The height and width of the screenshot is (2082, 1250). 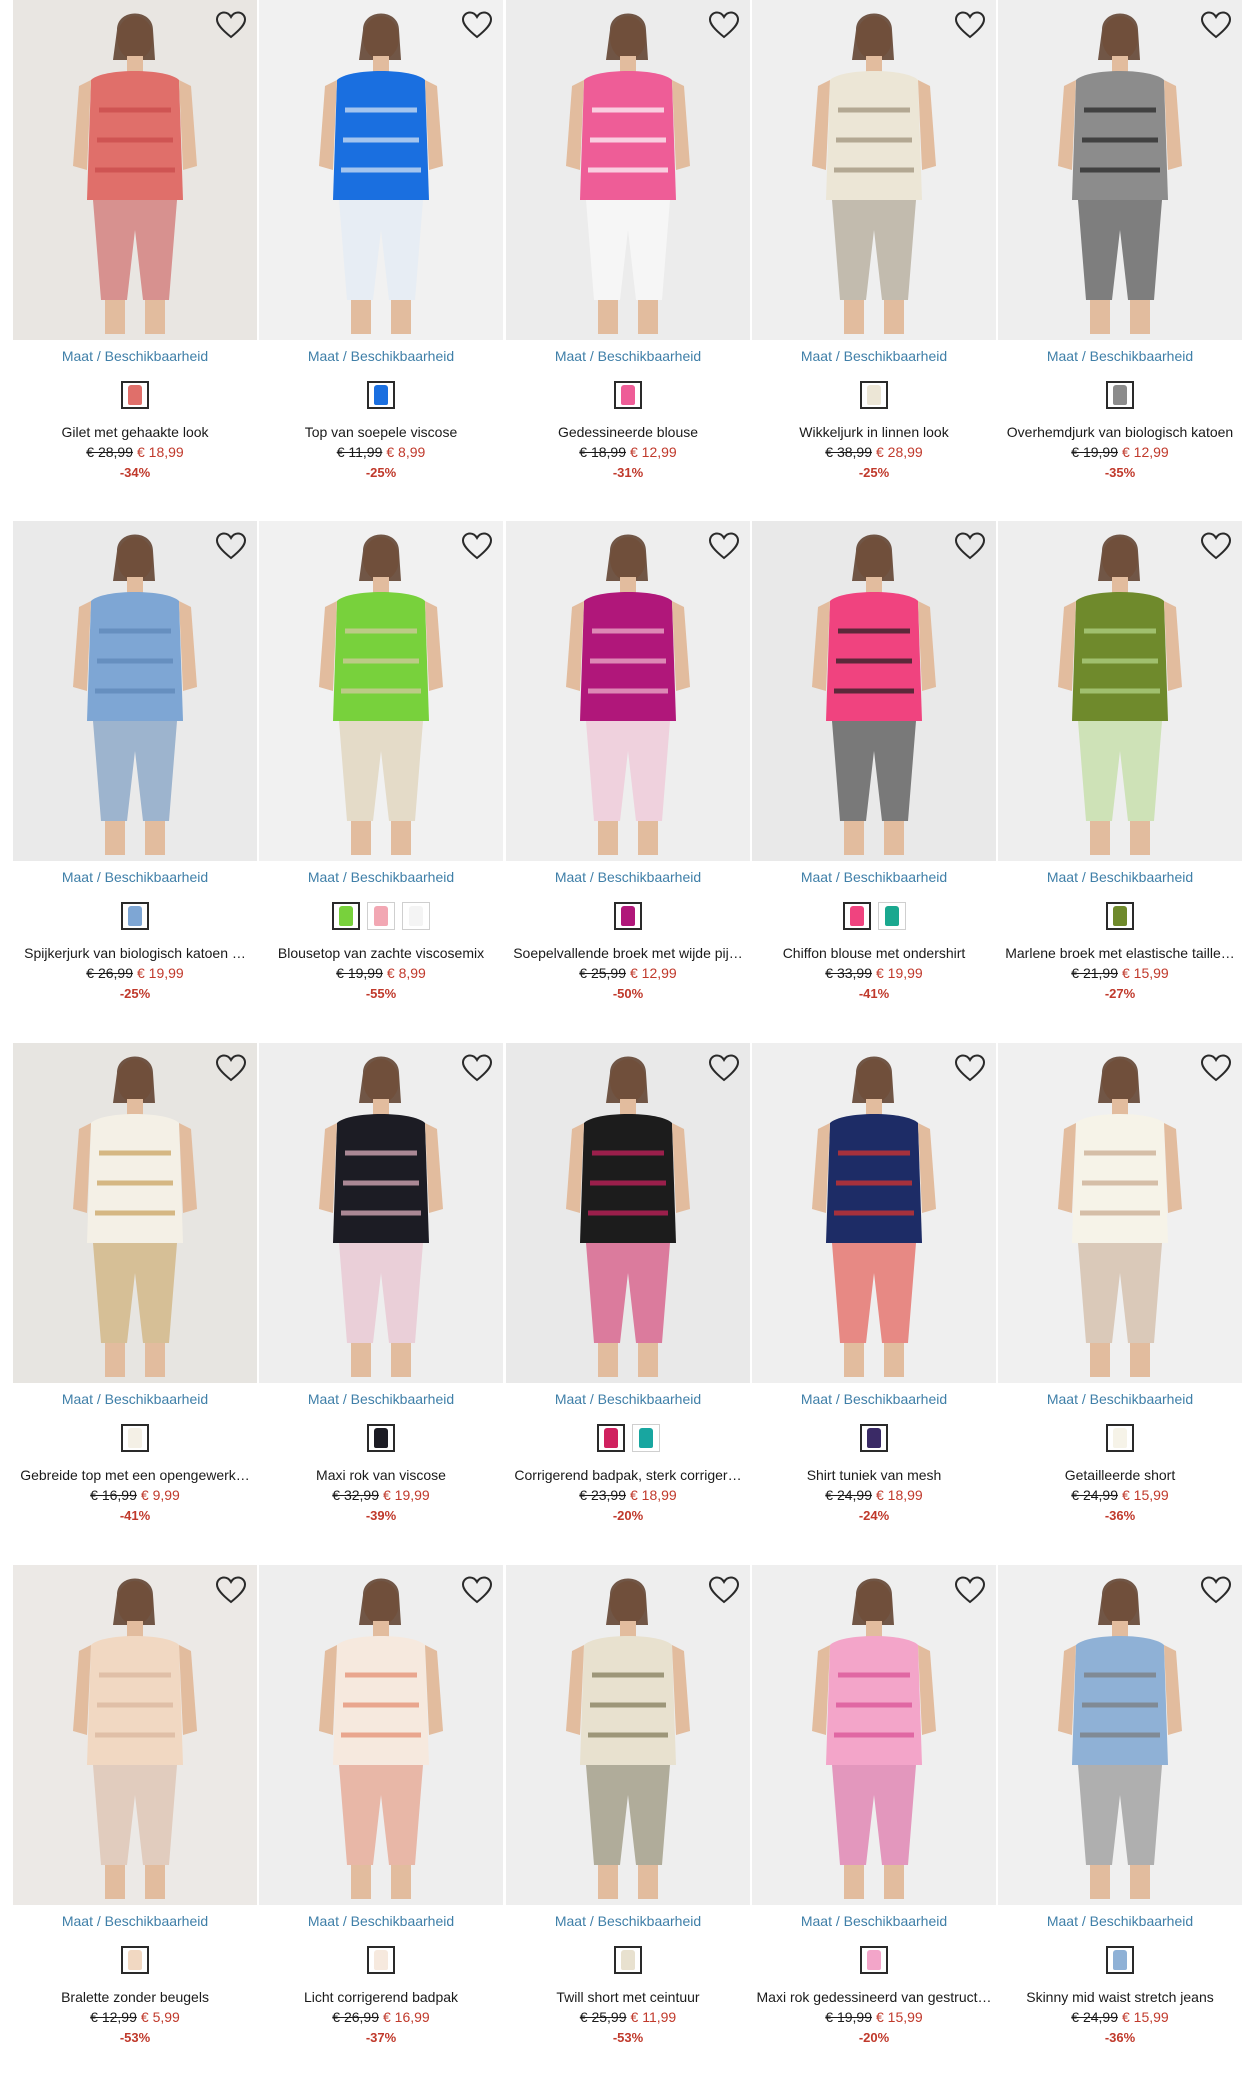 What do you see at coordinates (381, 953) in the screenshot?
I see `product-name: Blousetop van zachte viscosemix` at bounding box center [381, 953].